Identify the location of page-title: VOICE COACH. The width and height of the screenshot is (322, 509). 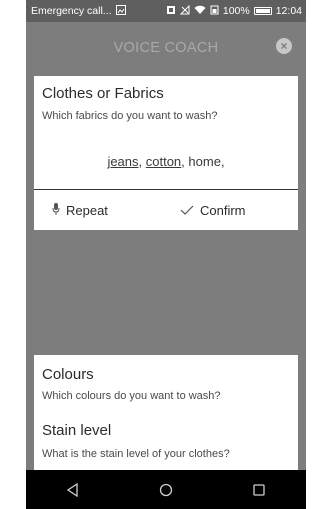
(166, 48).